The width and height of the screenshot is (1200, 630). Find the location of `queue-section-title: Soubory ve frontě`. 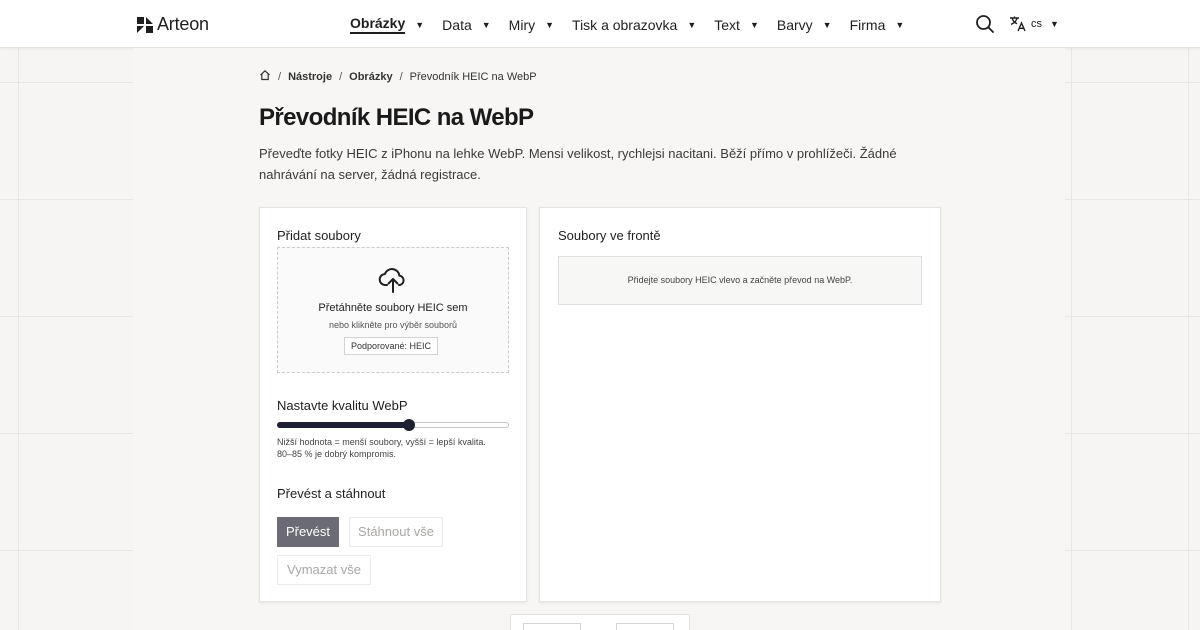

queue-section-title: Soubory ve frontě is located at coordinates (609, 235).